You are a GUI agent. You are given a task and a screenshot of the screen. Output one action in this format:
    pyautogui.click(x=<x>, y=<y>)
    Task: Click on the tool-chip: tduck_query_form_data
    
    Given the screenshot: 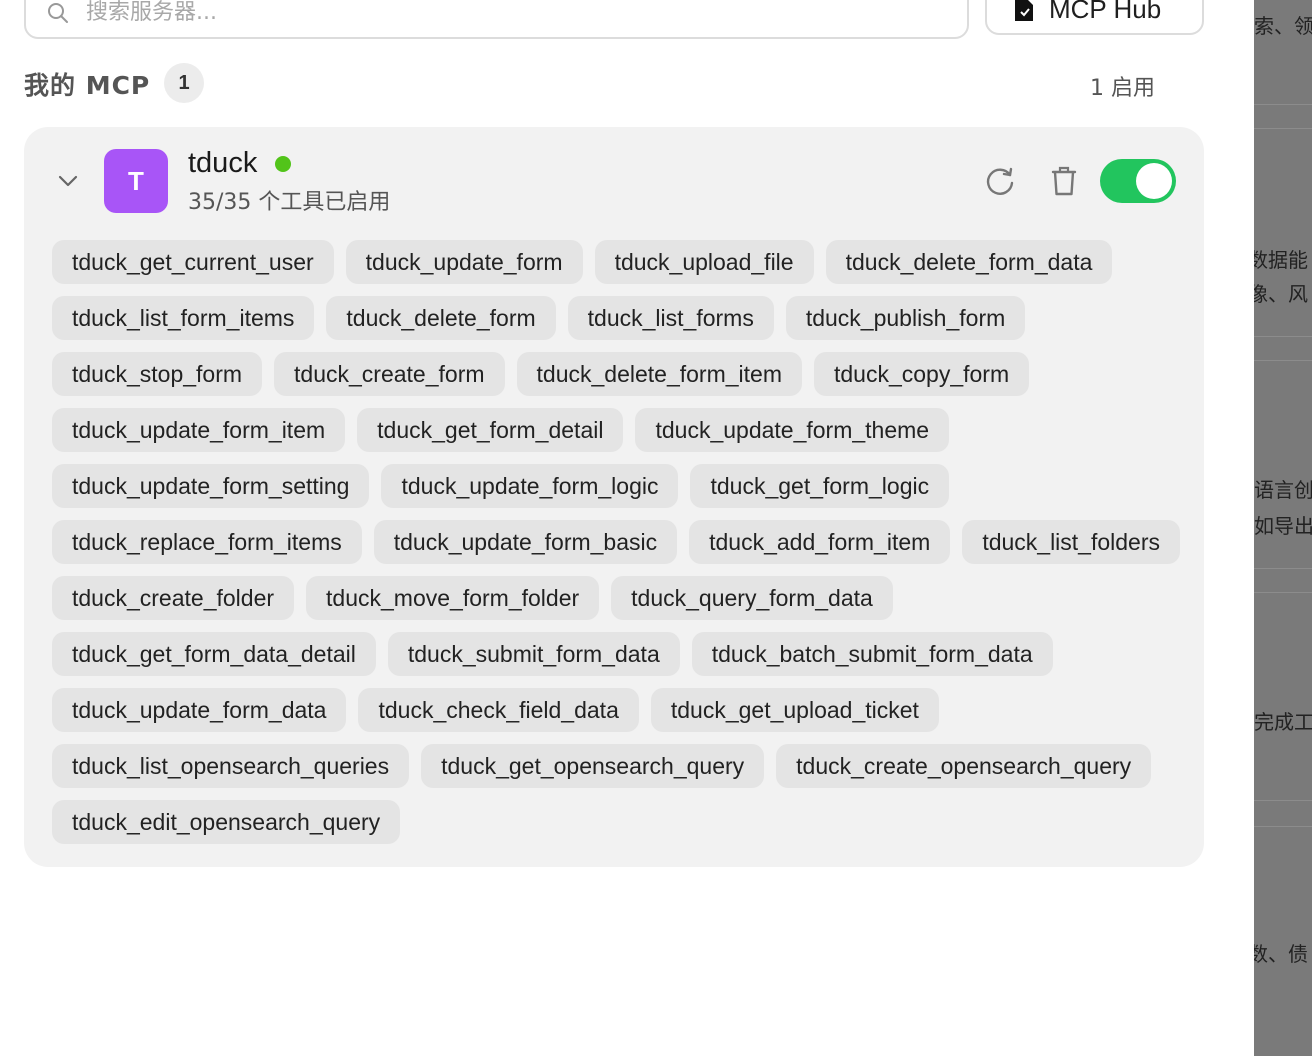 What is the action you would take?
    pyautogui.click(x=752, y=598)
    